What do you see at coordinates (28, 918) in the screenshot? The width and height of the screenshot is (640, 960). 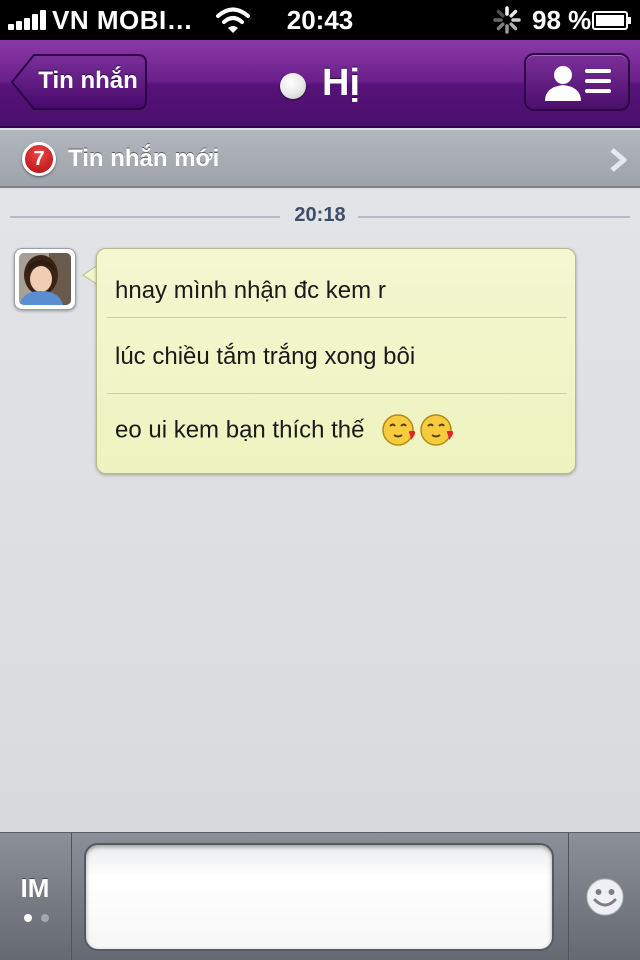 I see `page-dot-active` at bounding box center [28, 918].